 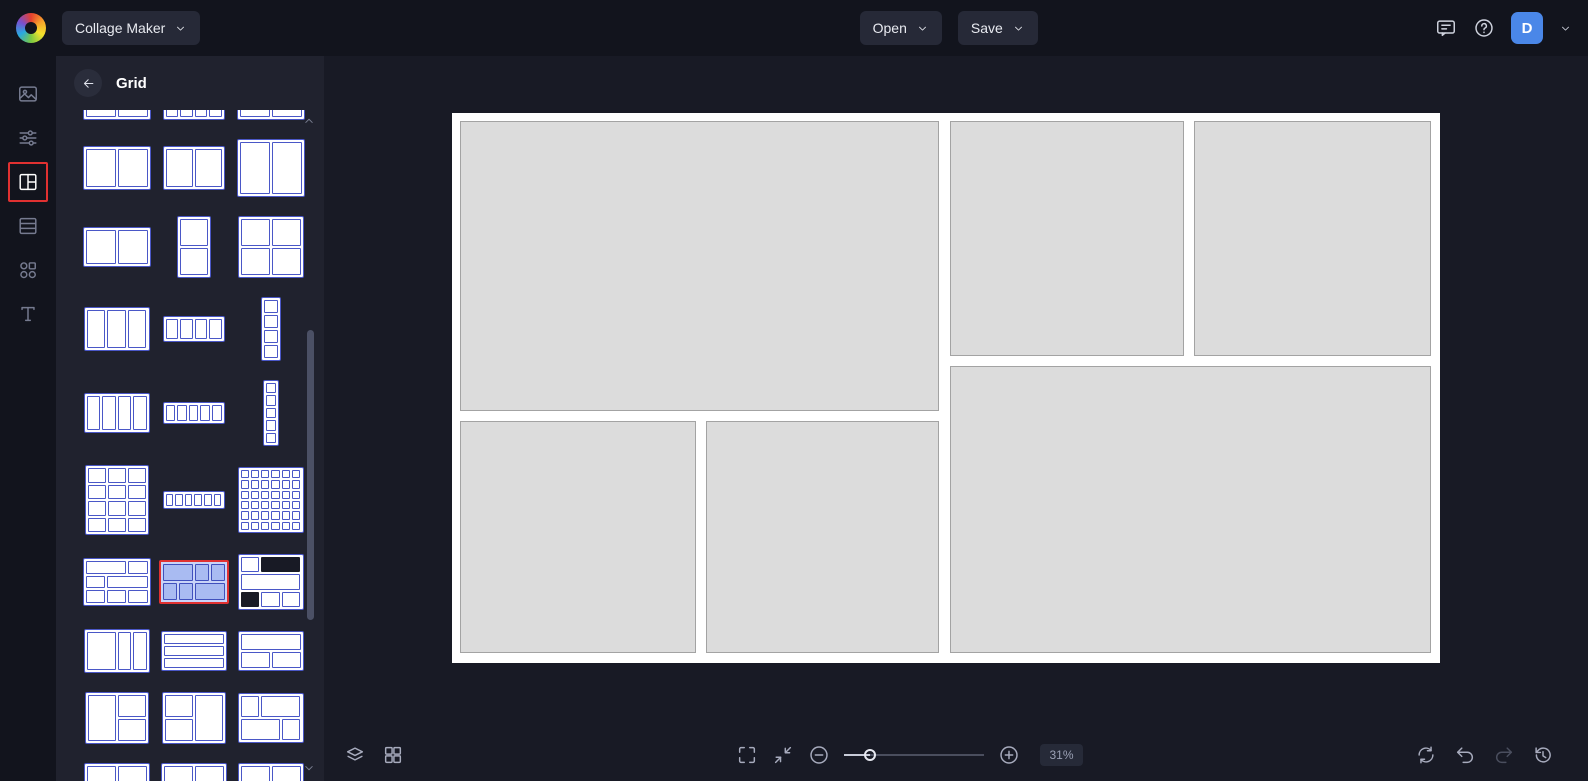 I want to click on scroll-up-icon, so click(x=309, y=121).